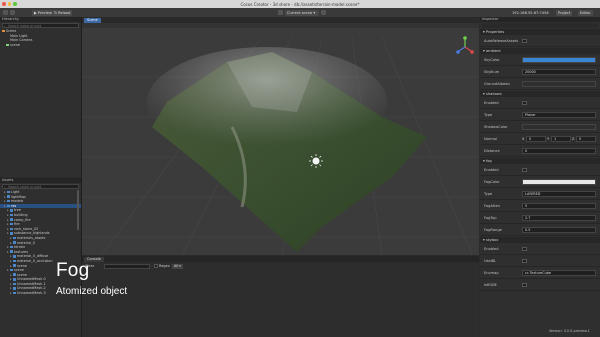 Image resolution: width=600 pixels, height=337 pixels. I want to click on inspector-row: Type Planar, so click(540, 115).